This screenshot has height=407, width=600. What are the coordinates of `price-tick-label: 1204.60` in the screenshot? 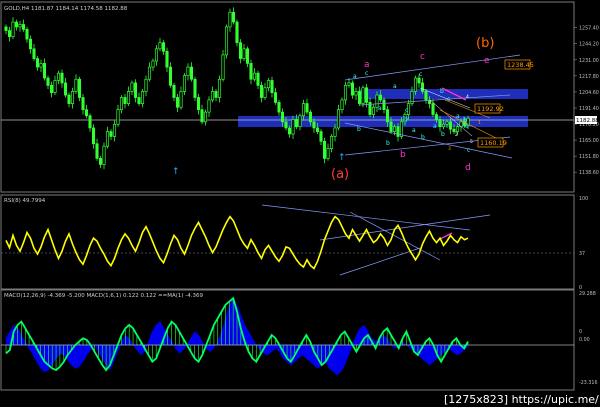 It's located at (589, 93).